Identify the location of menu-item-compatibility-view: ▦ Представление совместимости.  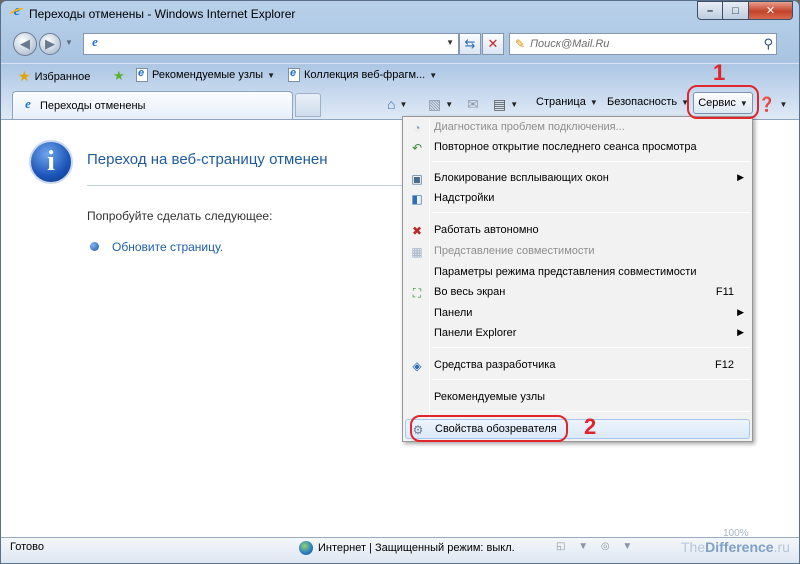
(577, 252).